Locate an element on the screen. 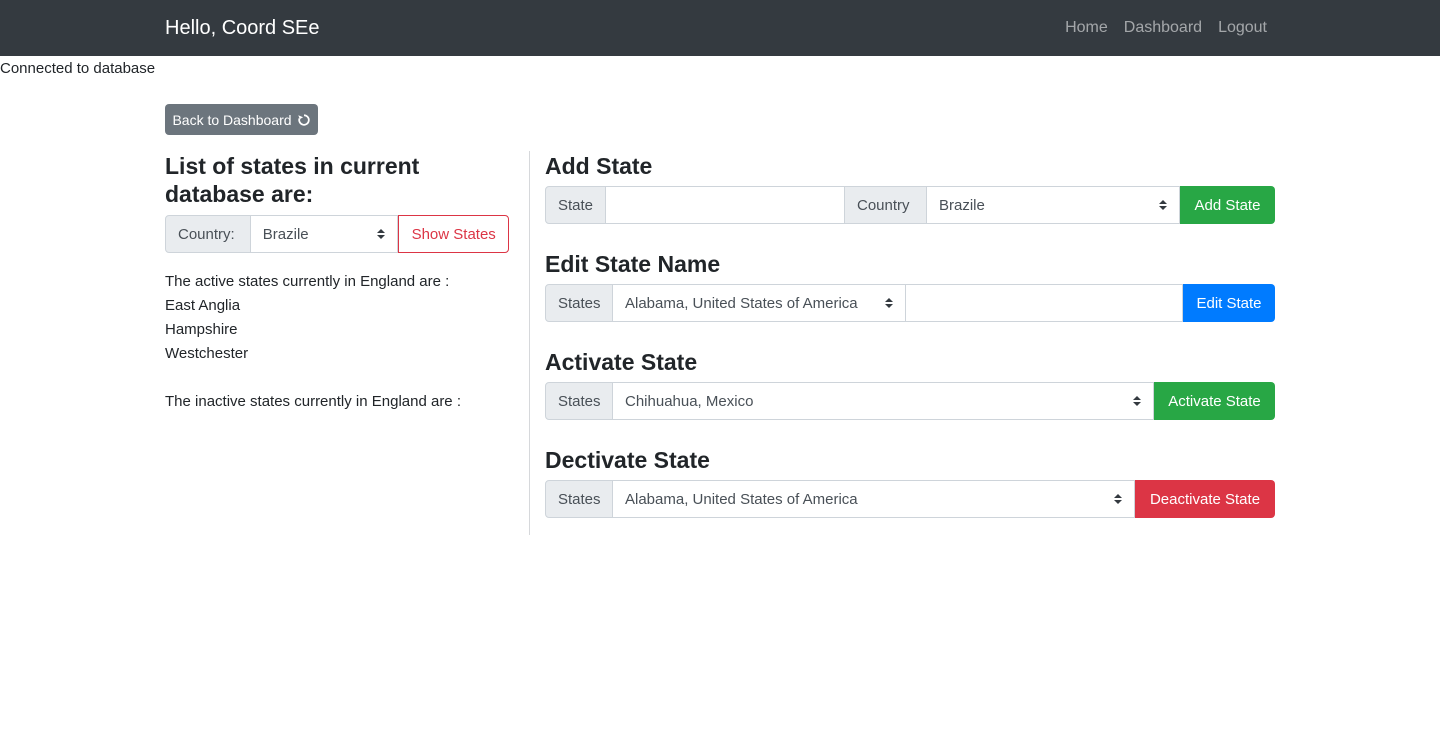  country-filter-group: Country: Brazile Show States is located at coordinates (337, 234).